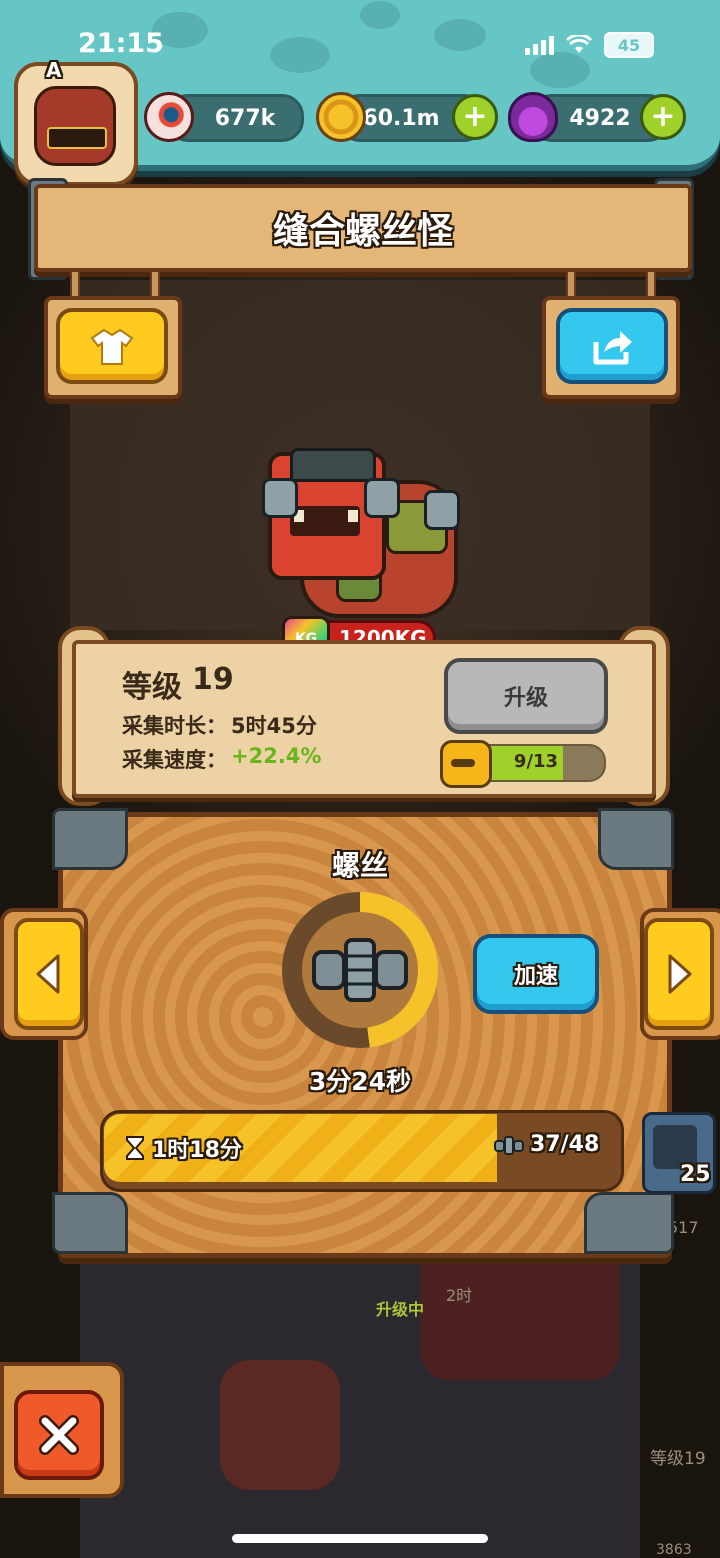  Describe the element at coordinates (341, 117) in the screenshot. I see `coin-icon` at that location.